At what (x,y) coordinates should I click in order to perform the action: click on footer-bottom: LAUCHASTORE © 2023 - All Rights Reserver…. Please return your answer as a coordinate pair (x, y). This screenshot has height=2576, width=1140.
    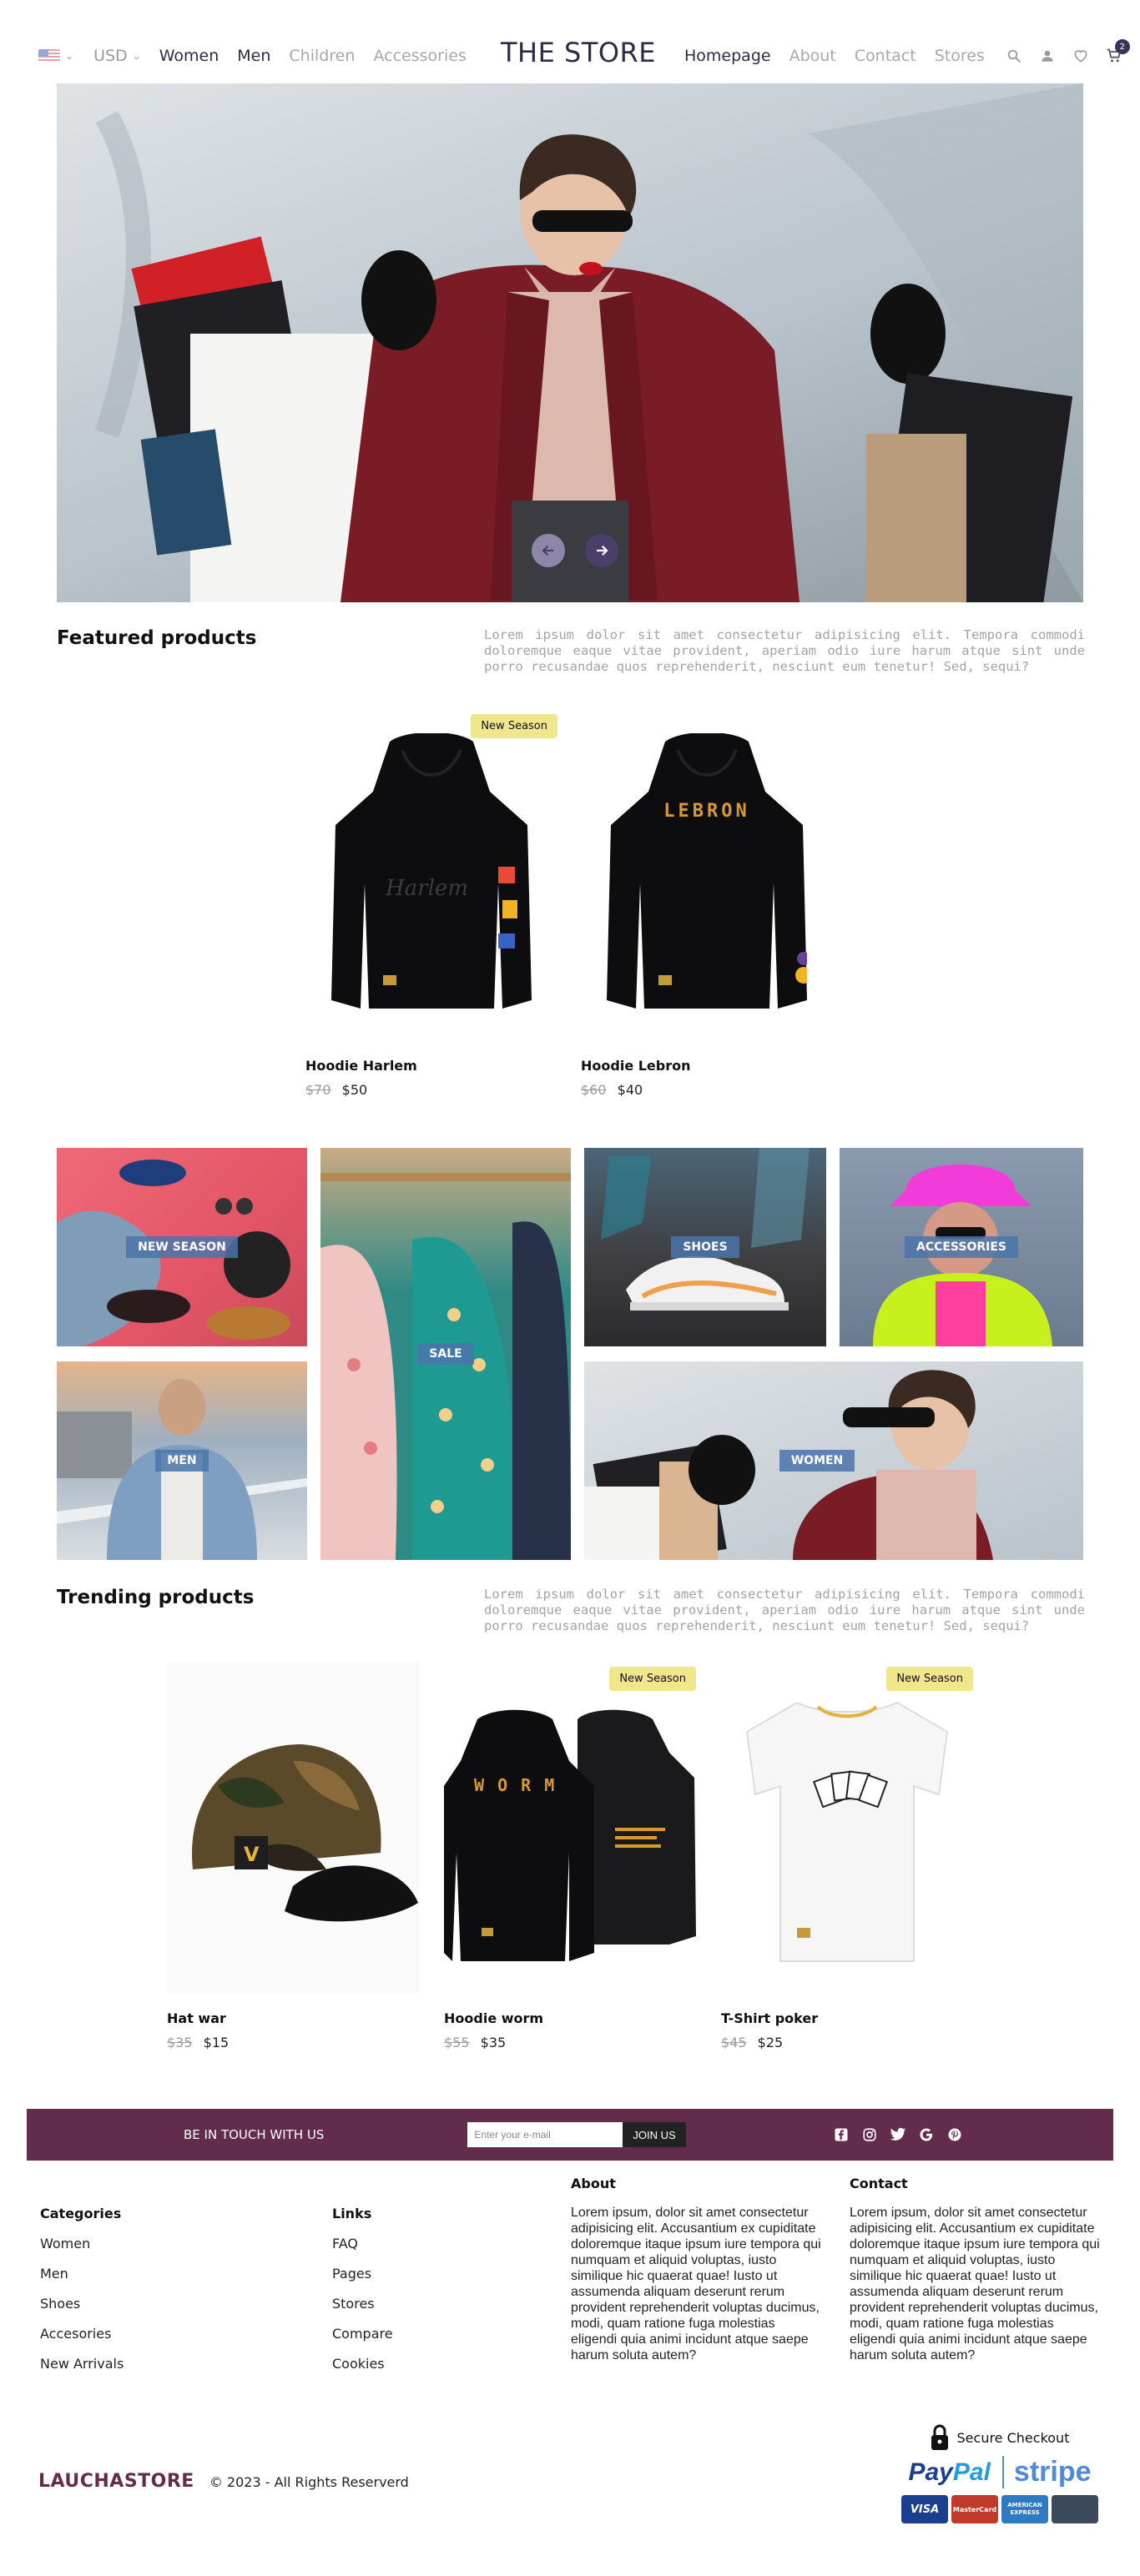
    Looking at the image, I should click on (223, 2481).